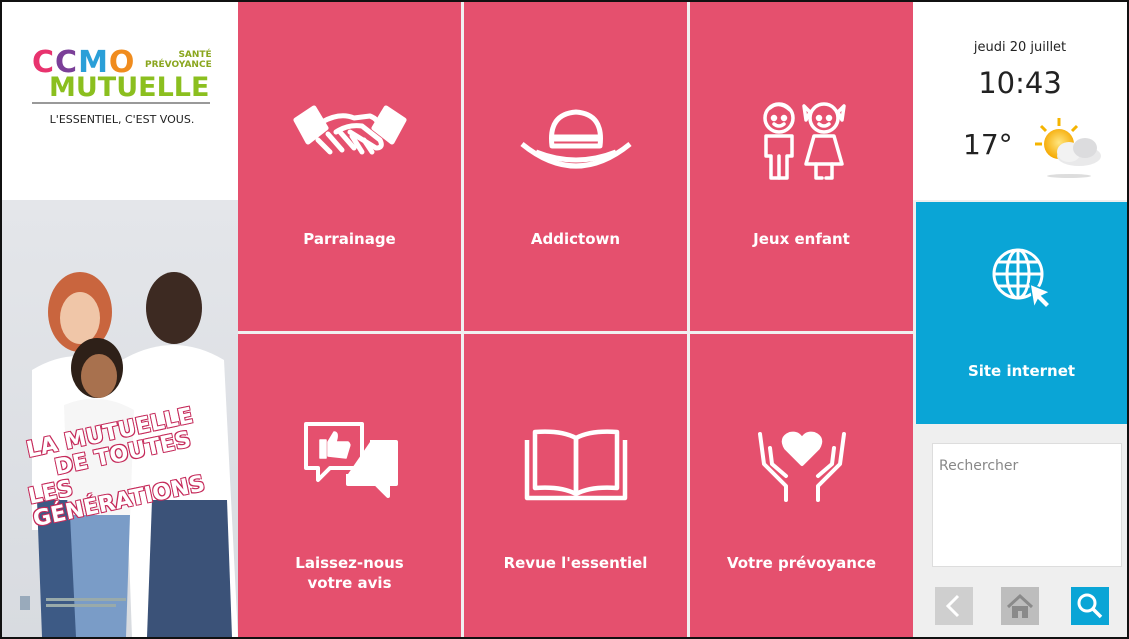  Describe the element at coordinates (575, 145) in the screenshot. I see `hat-icon` at that location.